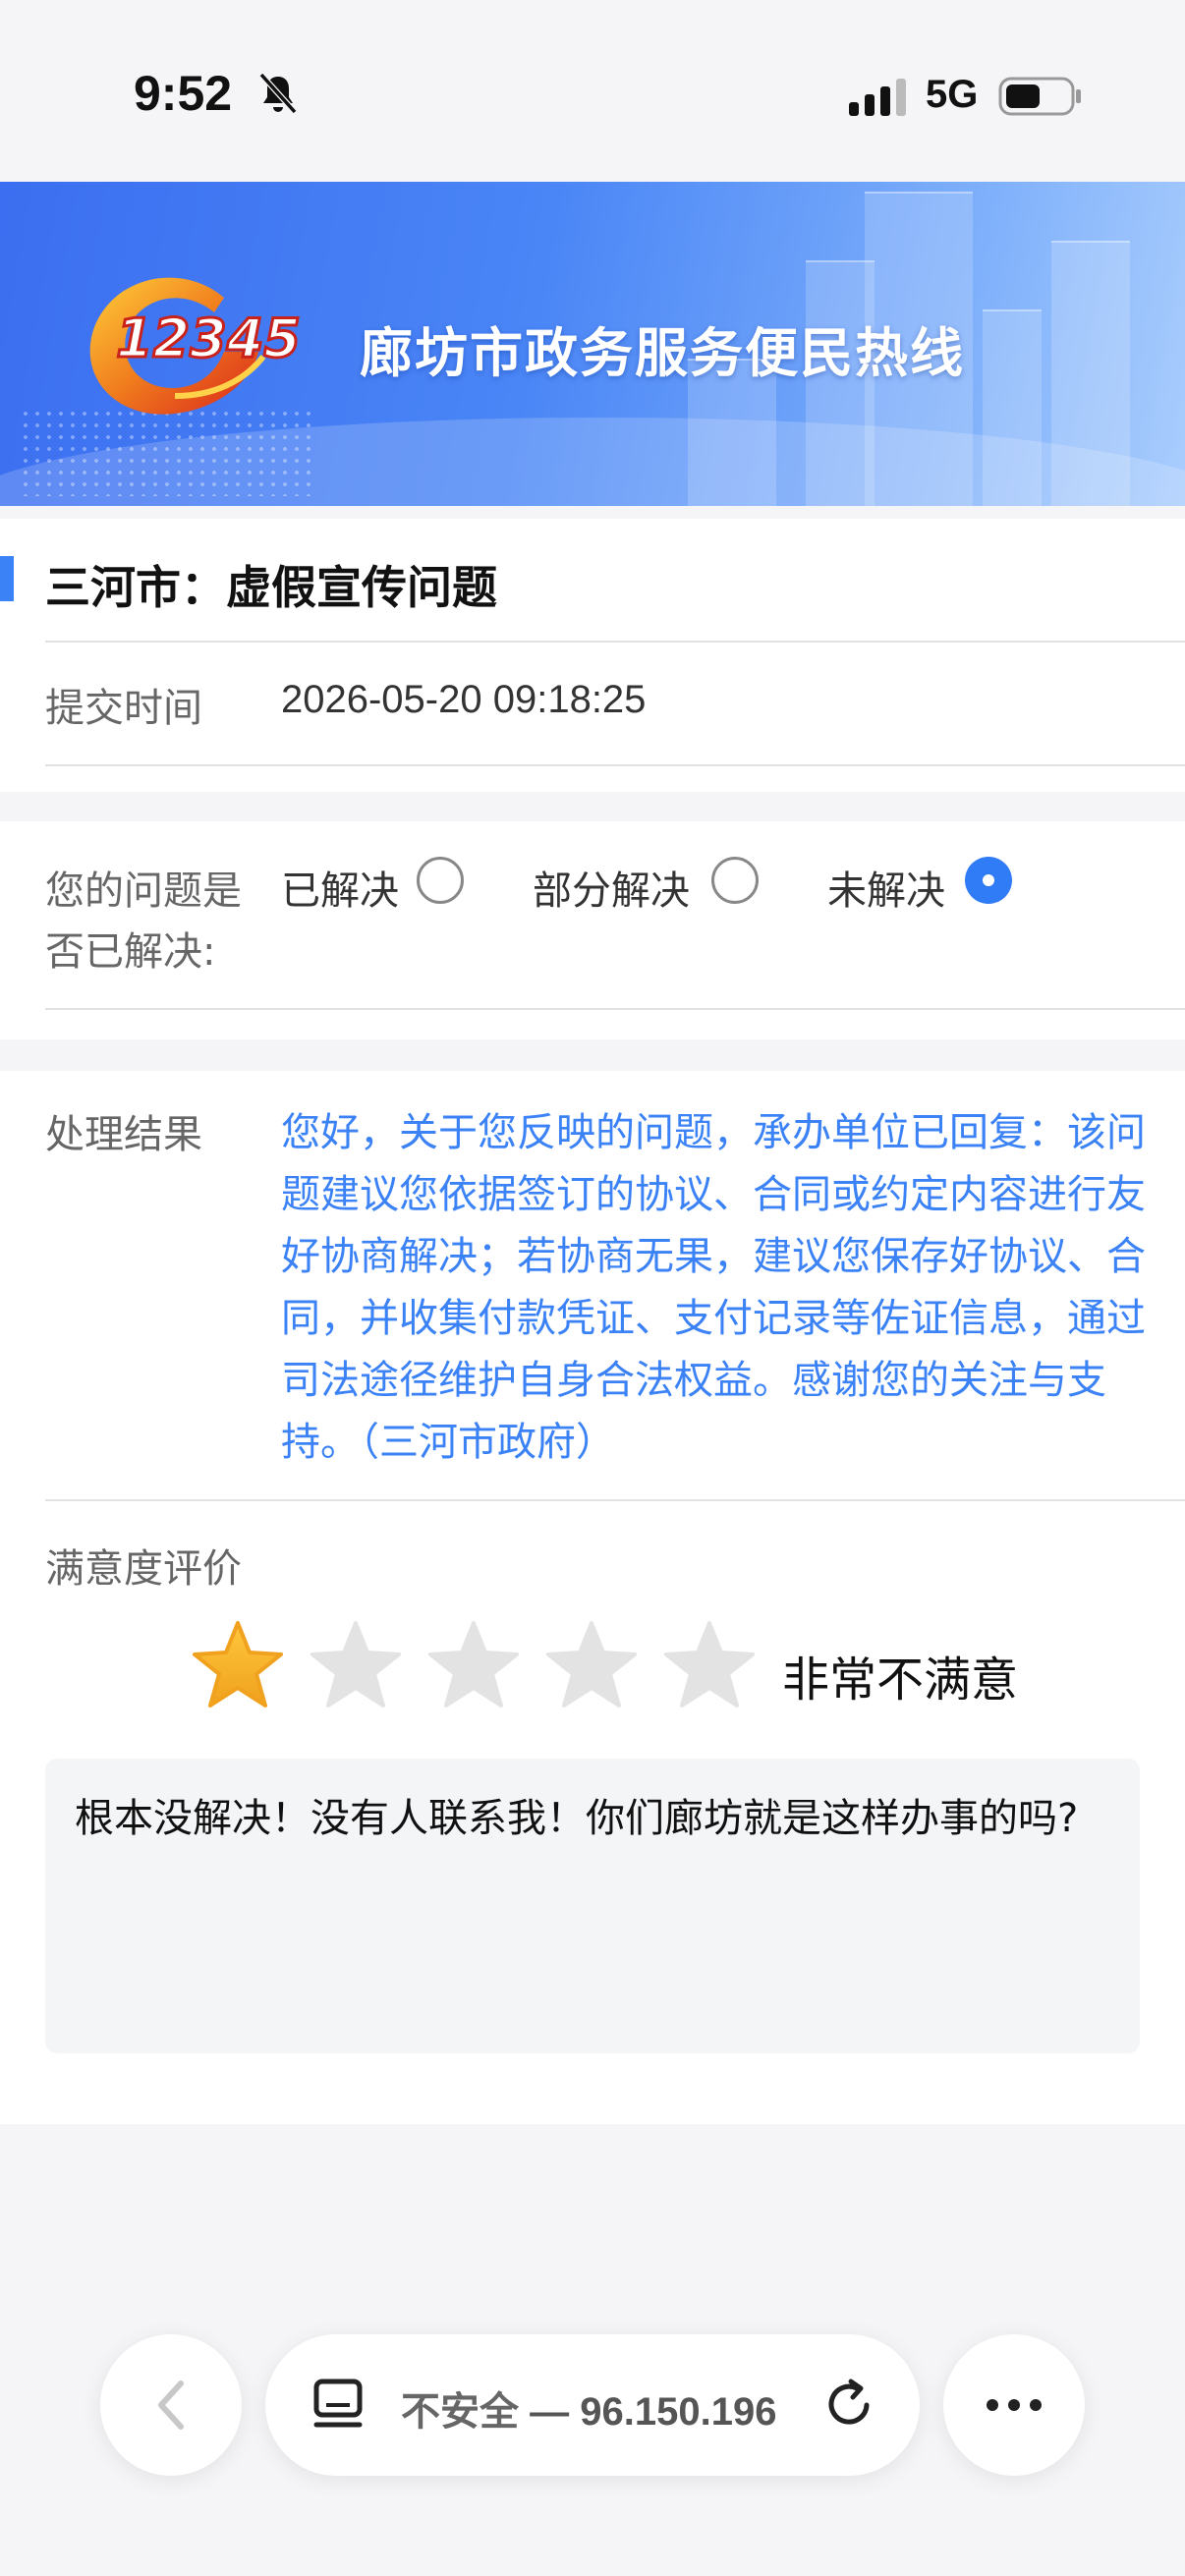 This screenshot has width=1185, height=2576. I want to click on resolution-question-line2: 否已解决:, so click(131, 952).